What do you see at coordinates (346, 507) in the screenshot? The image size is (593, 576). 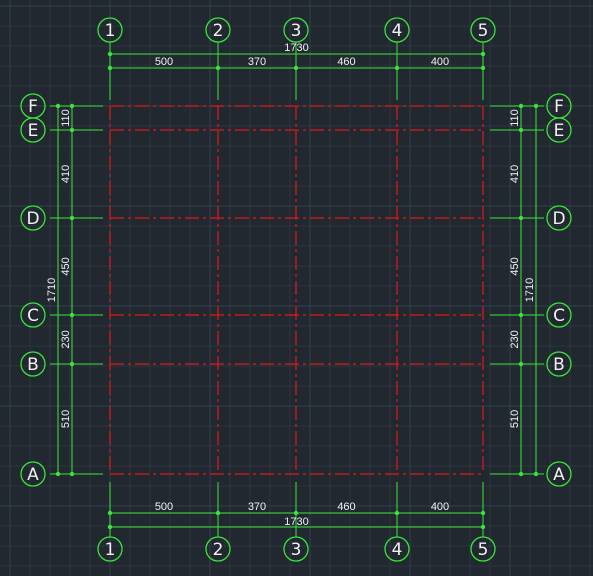 I see `dimension-label-bottom-3: 460` at bounding box center [346, 507].